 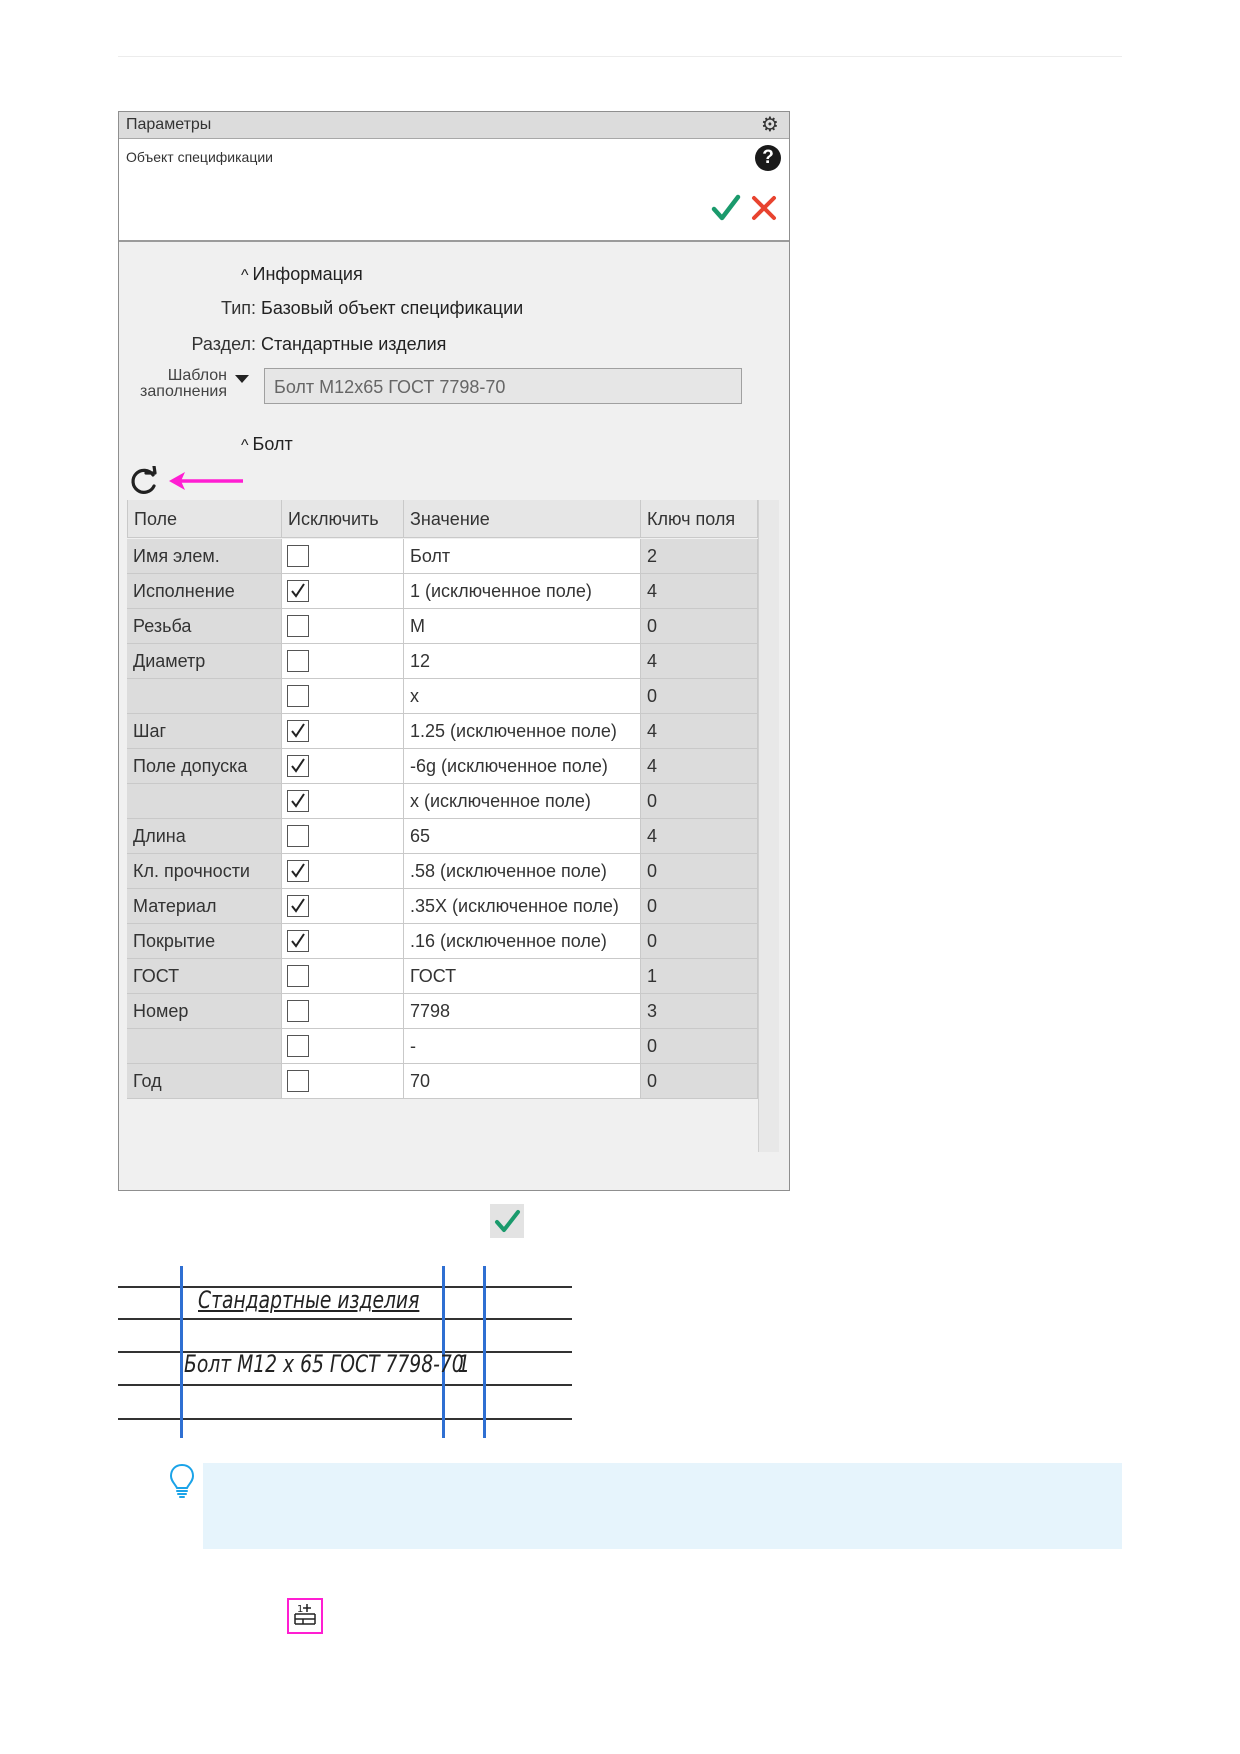 What do you see at coordinates (522, 801) in the screenshot?
I see `value-cell: х (исключенное поле)` at bounding box center [522, 801].